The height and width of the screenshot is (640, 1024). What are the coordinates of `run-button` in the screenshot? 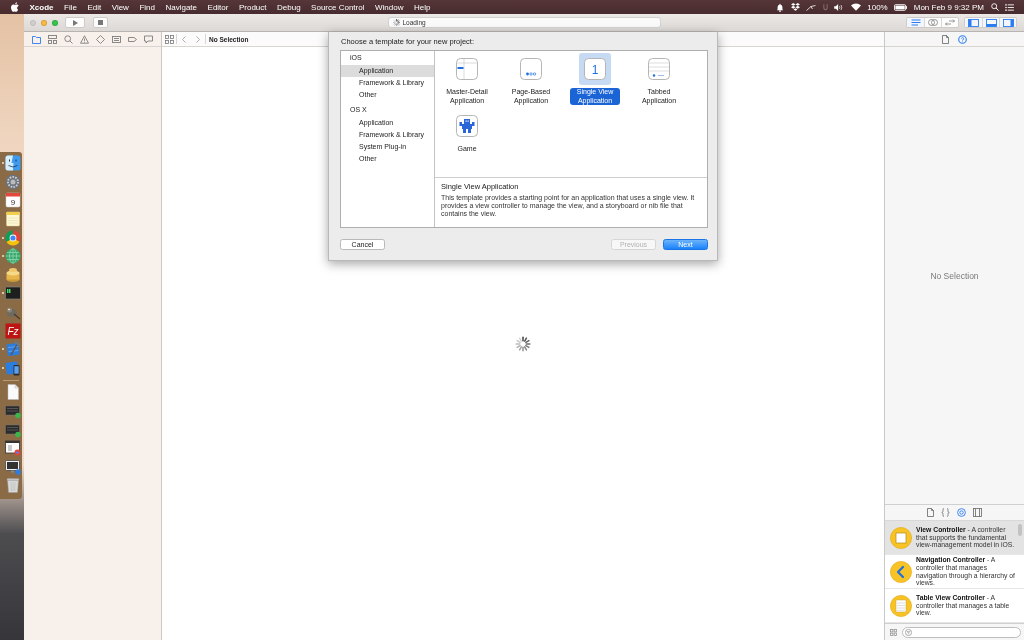 It's located at (75, 22).